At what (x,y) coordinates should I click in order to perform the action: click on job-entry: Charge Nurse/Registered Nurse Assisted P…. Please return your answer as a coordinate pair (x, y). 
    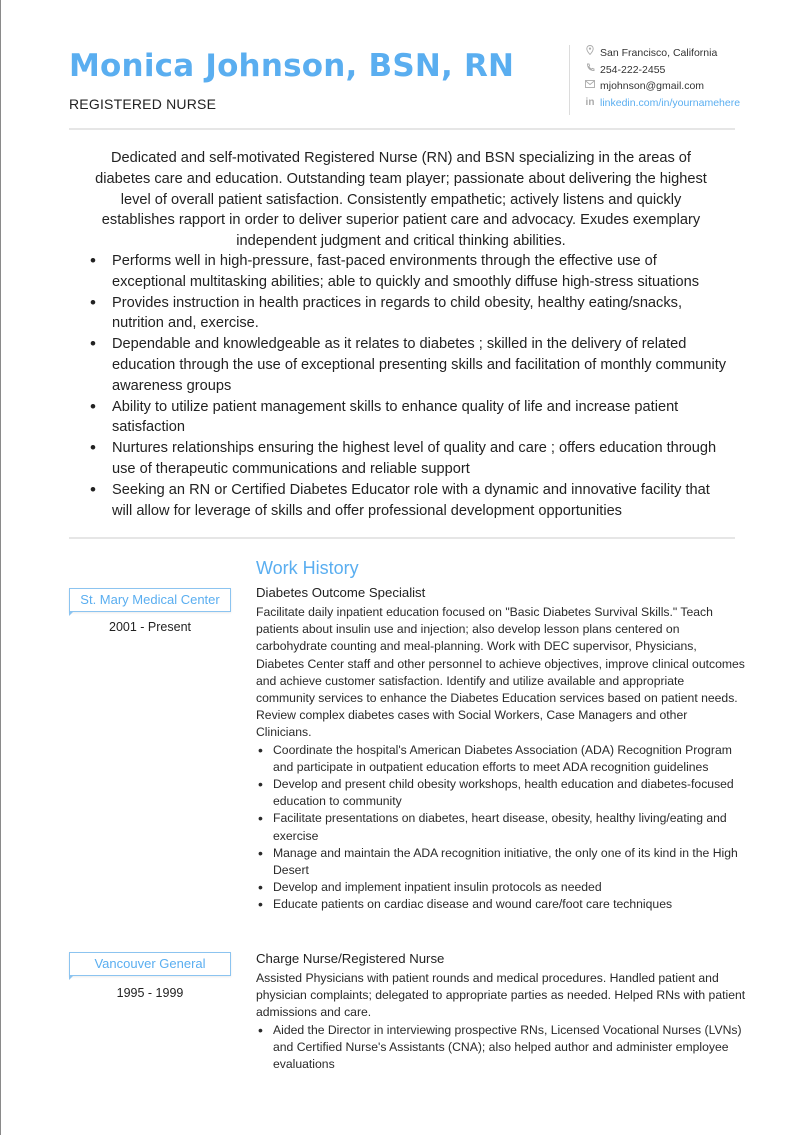
    Looking at the image, I should click on (501, 1012).